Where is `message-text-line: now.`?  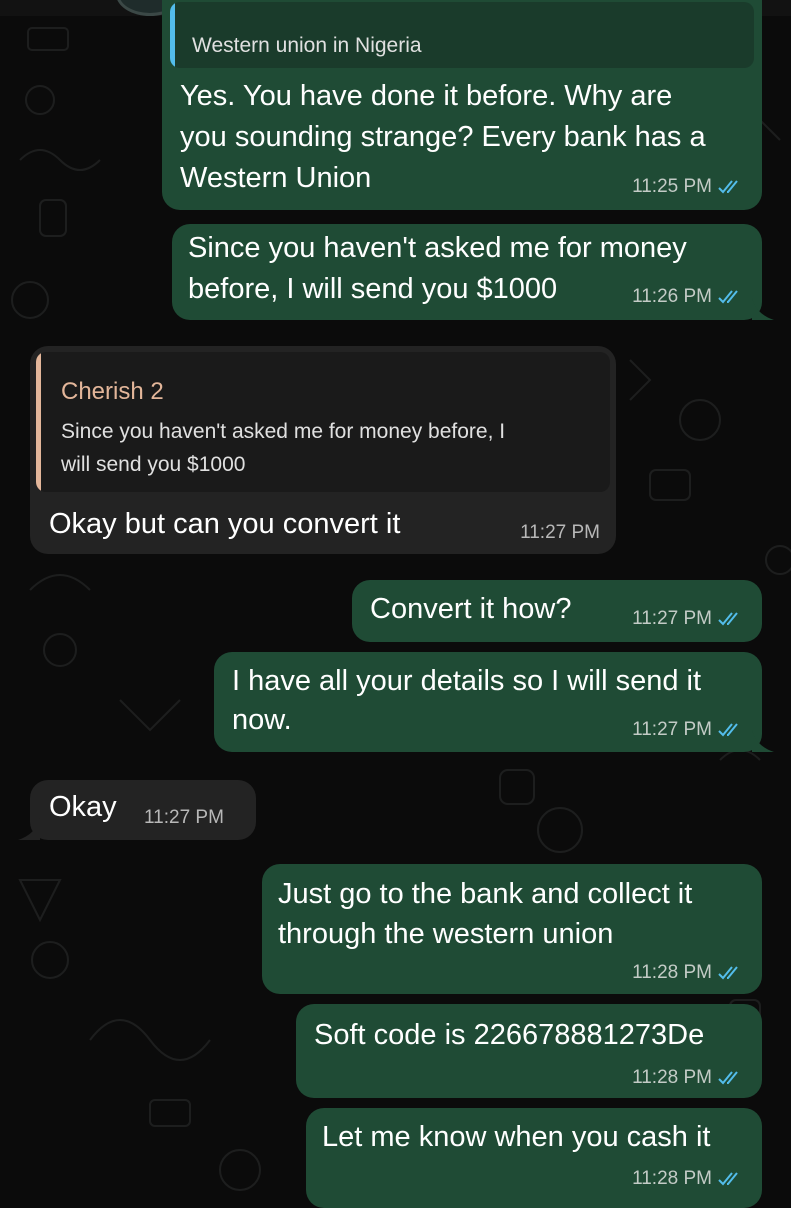 message-text-line: now. is located at coordinates (262, 720).